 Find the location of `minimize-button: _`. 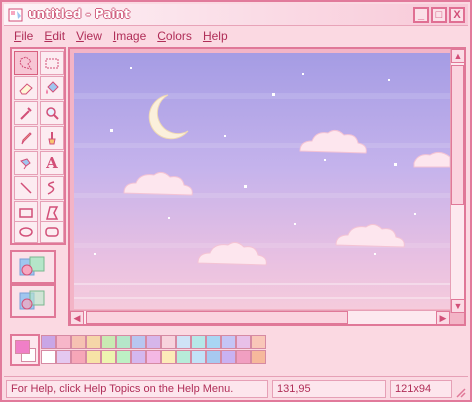

minimize-button: _ is located at coordinates (421, 15).